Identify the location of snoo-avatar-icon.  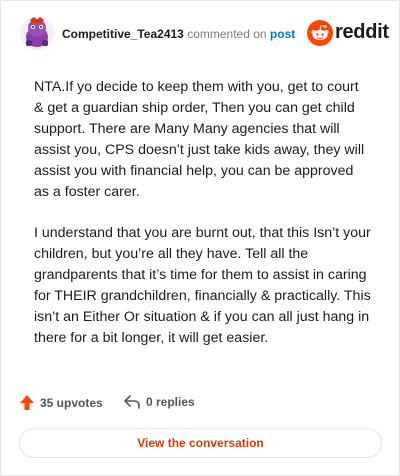
(37, 33).